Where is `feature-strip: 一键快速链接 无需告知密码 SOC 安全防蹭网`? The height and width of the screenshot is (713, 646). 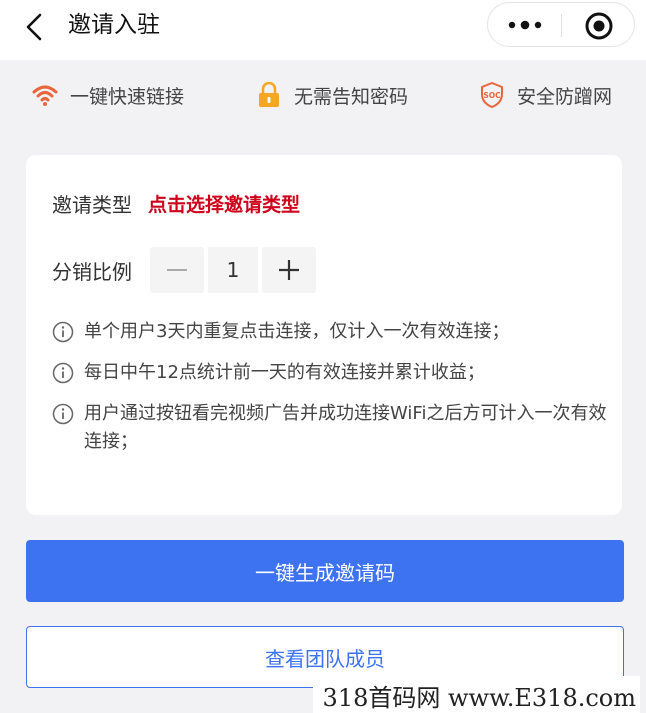 feature-strip: 一键快速链接 无需告知密码 SOC 安全防蹭网 is located at coordinates (323, 95).